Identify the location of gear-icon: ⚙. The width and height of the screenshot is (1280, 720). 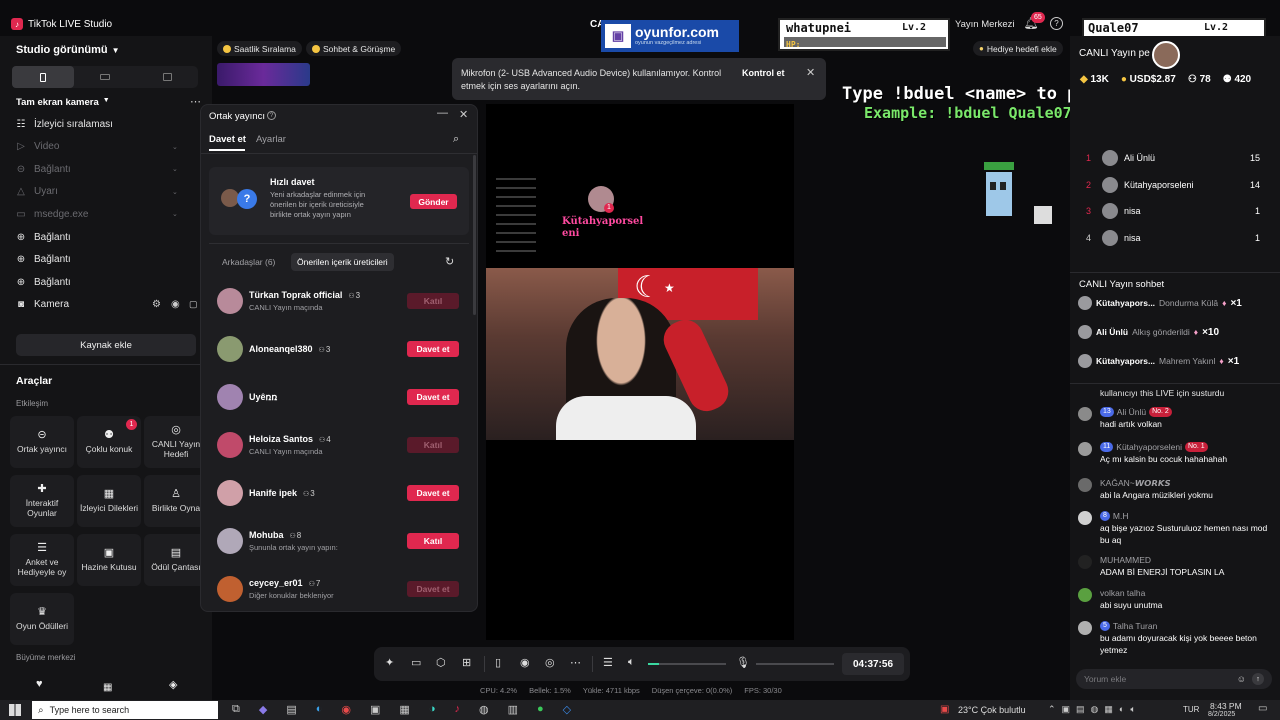
(156, 304).